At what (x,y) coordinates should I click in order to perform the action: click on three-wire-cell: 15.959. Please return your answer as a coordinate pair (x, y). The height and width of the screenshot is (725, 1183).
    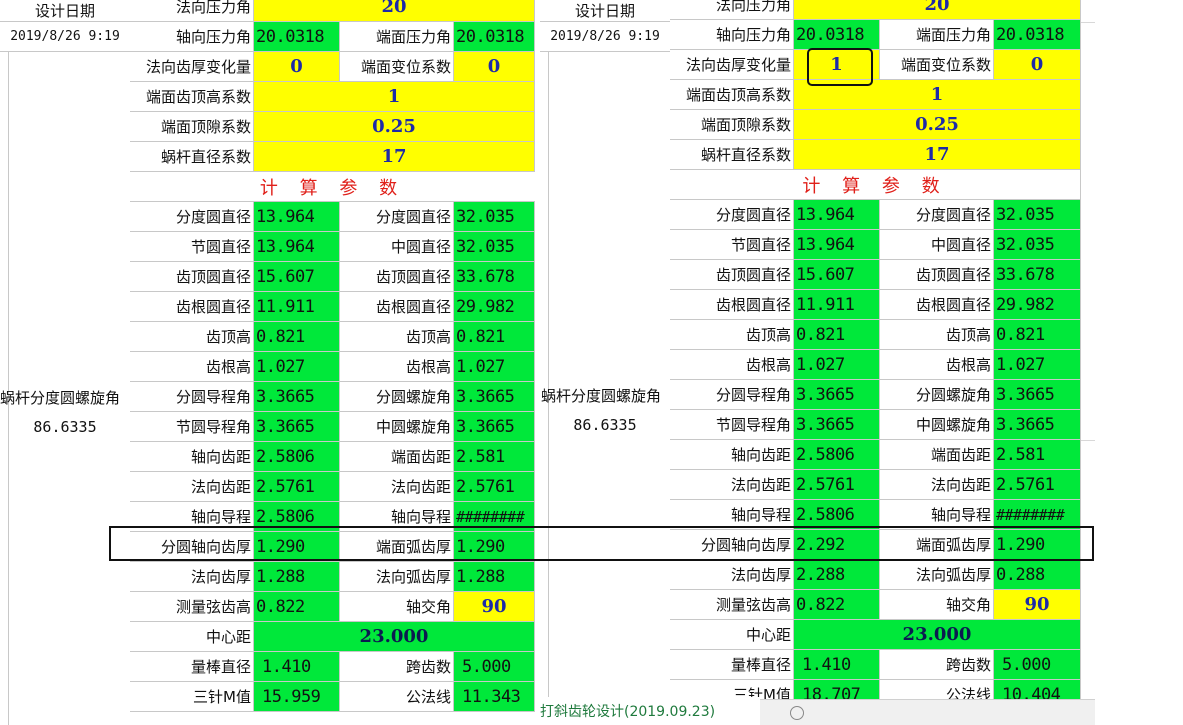
    Looking at the image, I should click on (297, 697).